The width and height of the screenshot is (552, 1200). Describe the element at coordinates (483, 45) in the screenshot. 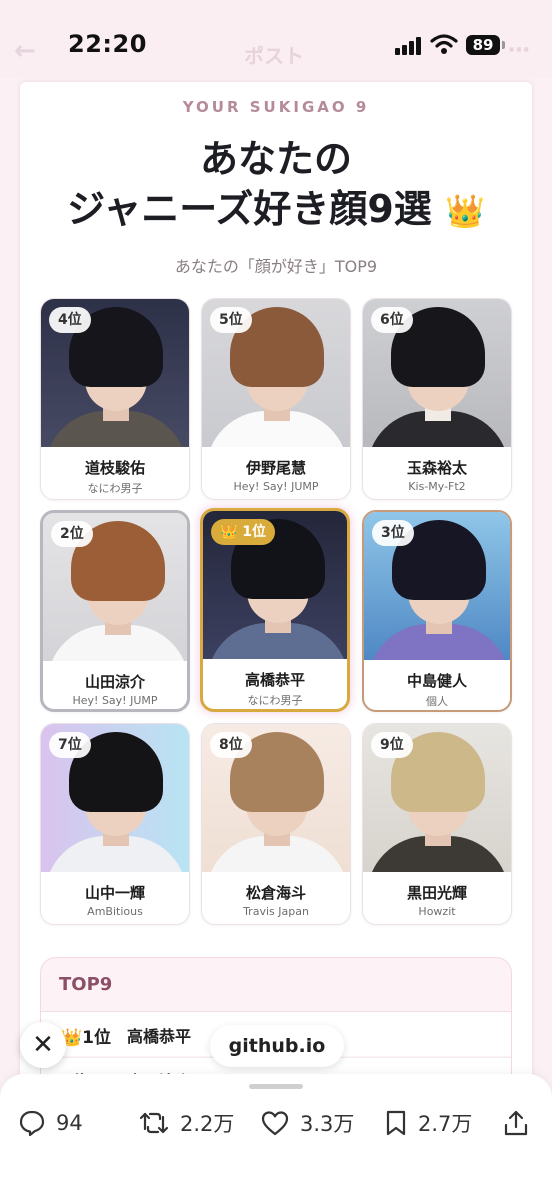

I see `battery-icon: 89` at that location.